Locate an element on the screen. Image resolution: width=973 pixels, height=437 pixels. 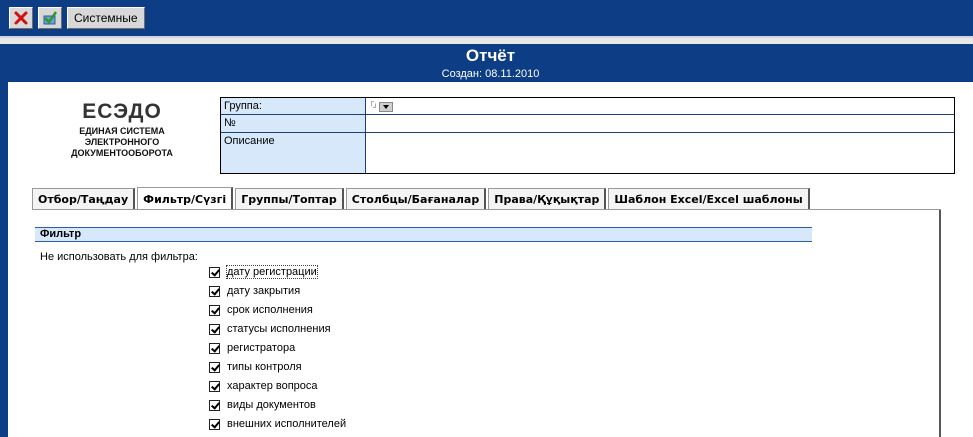
number-label: № is located at coordinates (293, 123).